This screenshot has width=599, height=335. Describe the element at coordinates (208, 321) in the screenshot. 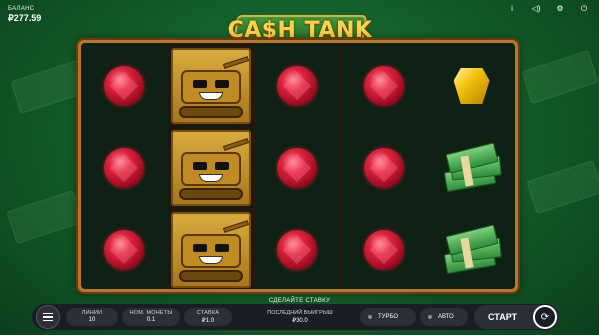

I see `bet-value: ₽1.0` at that location.